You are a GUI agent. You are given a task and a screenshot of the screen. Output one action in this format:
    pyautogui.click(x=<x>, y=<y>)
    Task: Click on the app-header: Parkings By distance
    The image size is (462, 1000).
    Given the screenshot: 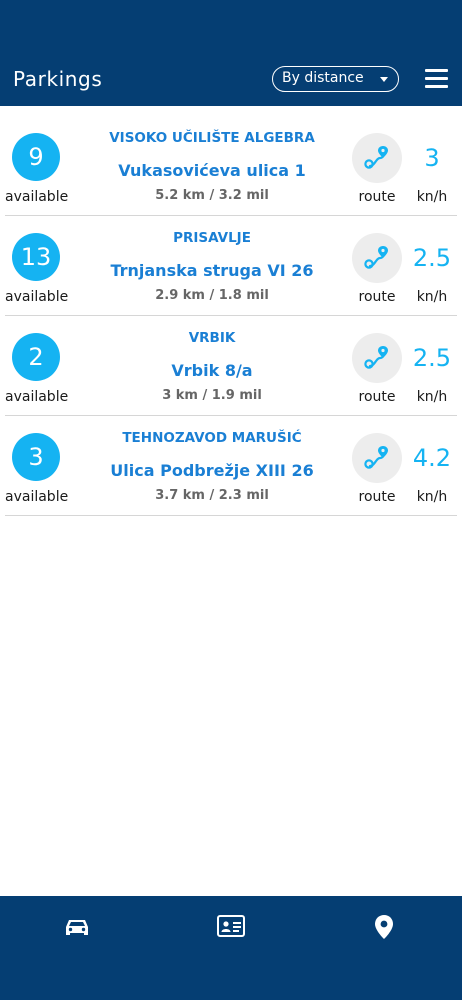 What is the action you would take?
    pyautogui.click(x=231, y=53)
    